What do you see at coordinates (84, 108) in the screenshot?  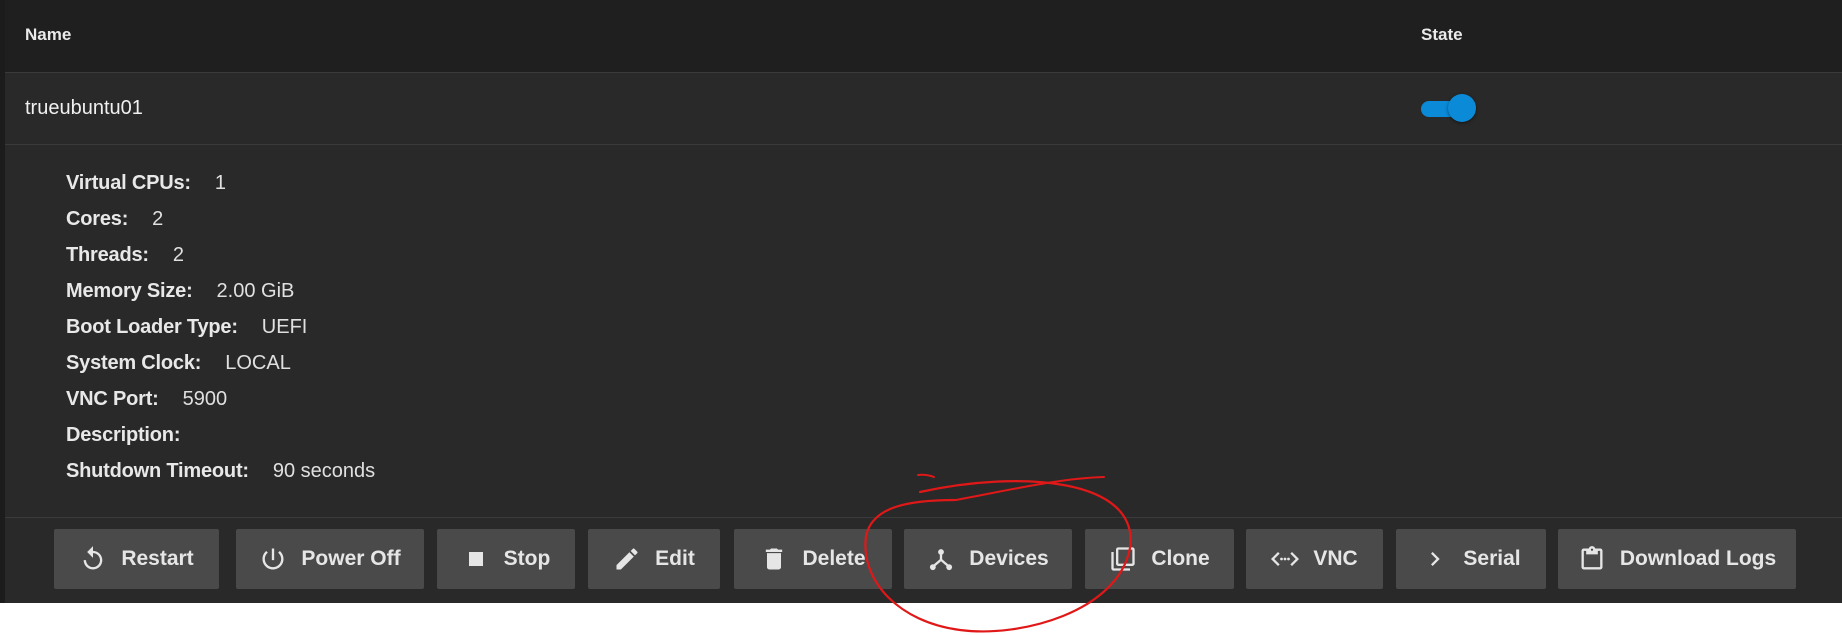 I see `vm-name: trueubuntu01` at bounding box center [84, 108].